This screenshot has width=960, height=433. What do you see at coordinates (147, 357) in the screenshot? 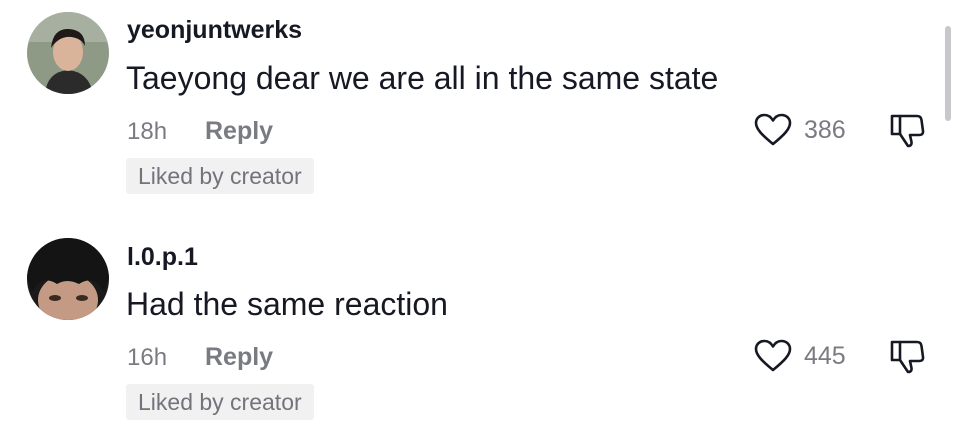
I see `comment-timestamp: 16h` at bounding box center [147, 357].